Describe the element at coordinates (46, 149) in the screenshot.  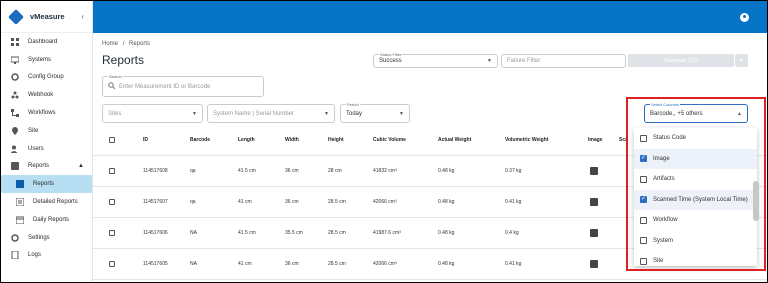
I see `sidebar-item-users: Users` at that location.